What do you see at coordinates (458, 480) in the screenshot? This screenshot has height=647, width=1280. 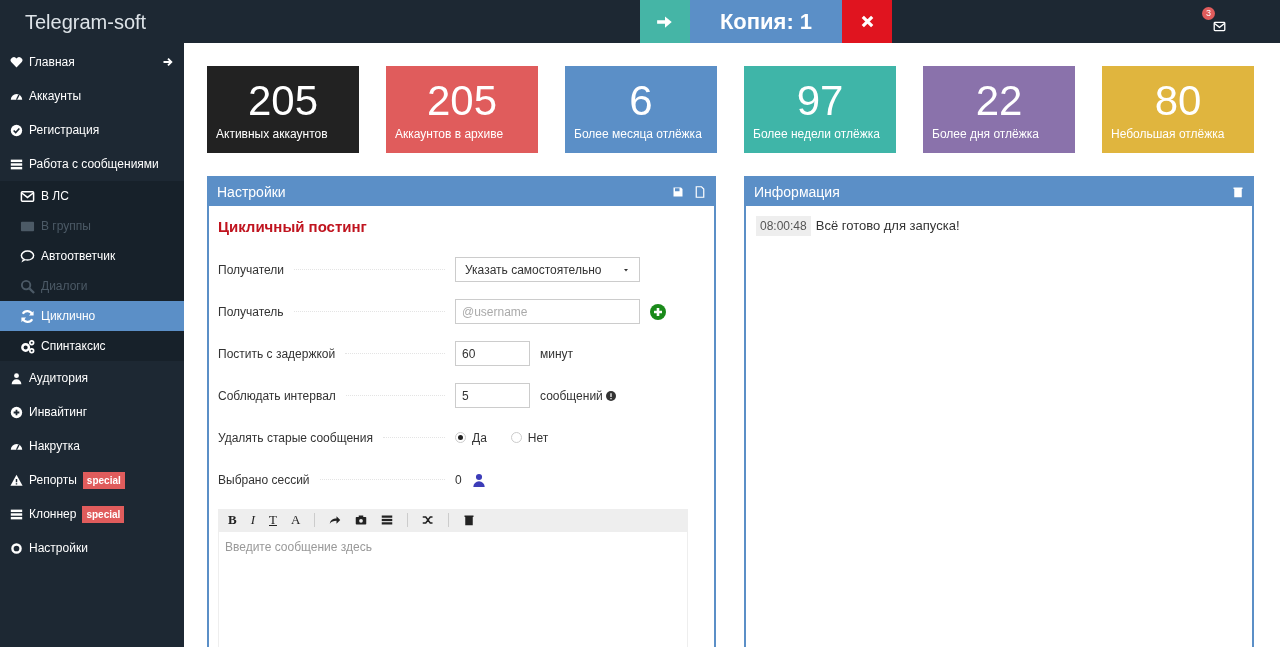 I see `session-count: 0` at bounding box center [458, 480].